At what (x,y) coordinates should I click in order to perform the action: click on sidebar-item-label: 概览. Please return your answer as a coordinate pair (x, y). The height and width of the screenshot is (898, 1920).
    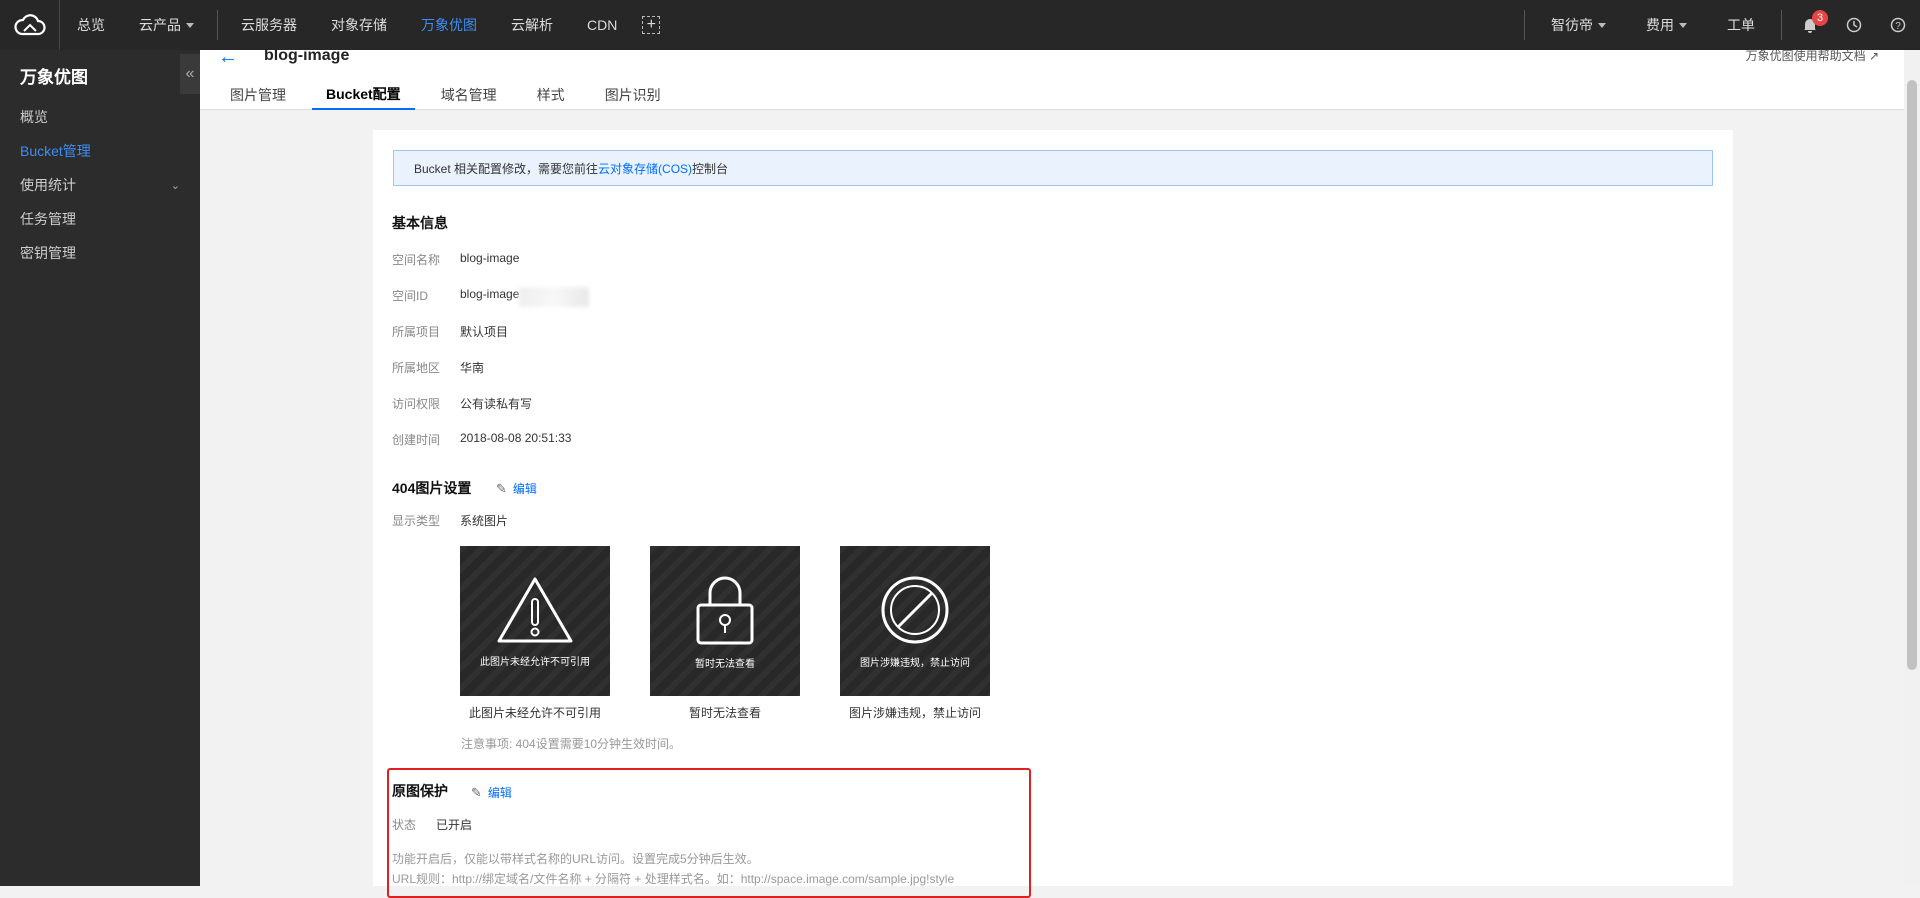
    Looking at the image, I should click on (34, 117).